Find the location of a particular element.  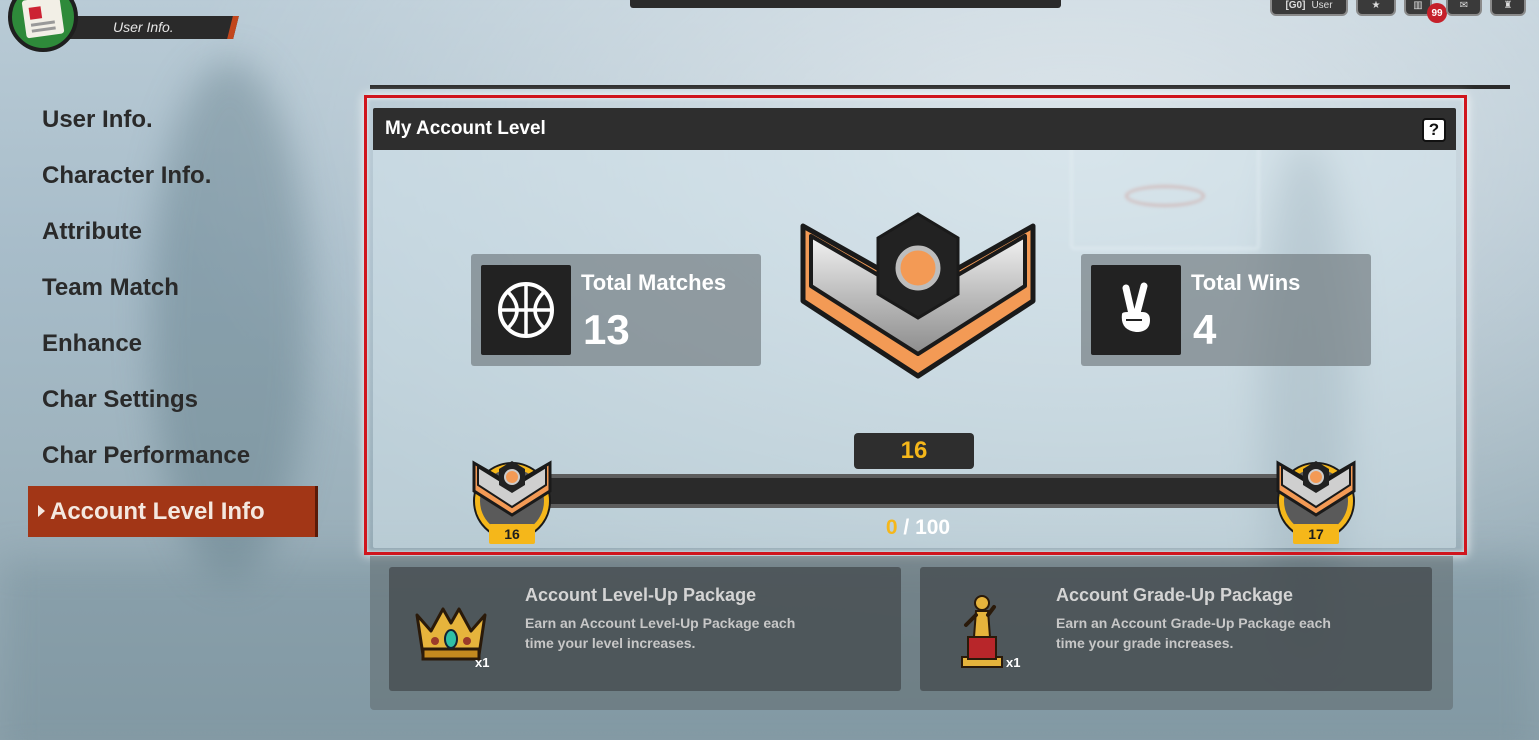

favorites-button: ★ is located at coordinates (1376, 8).